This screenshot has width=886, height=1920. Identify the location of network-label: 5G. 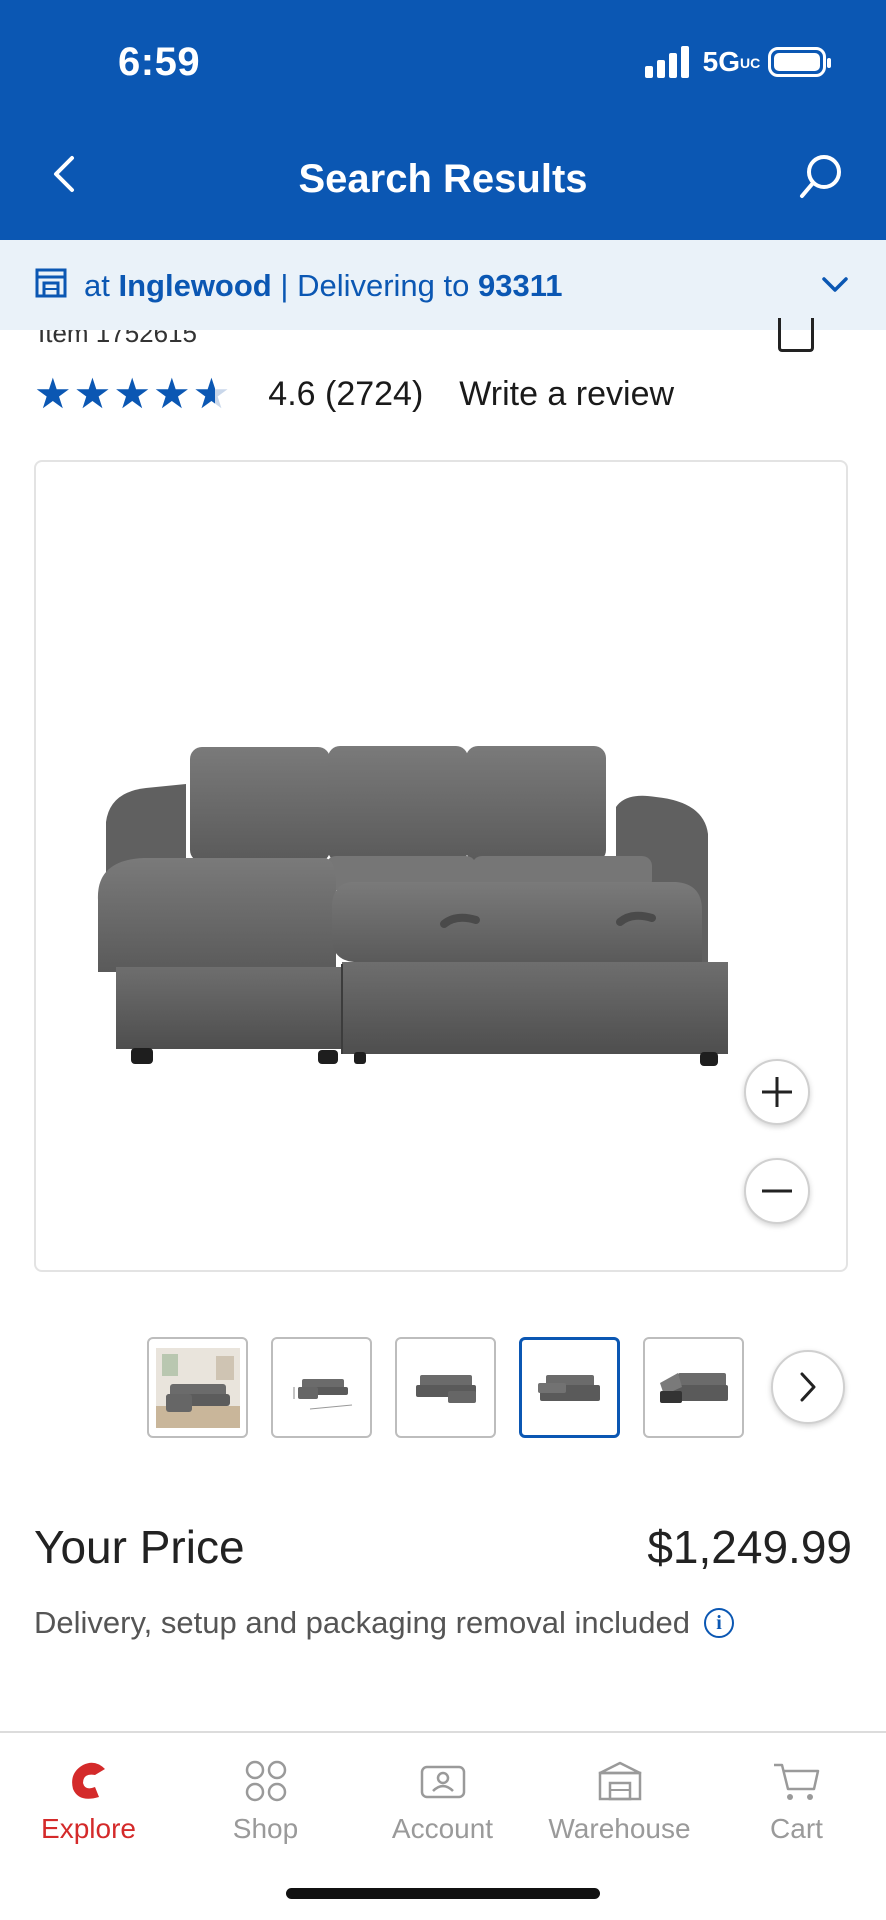
(721, 61).